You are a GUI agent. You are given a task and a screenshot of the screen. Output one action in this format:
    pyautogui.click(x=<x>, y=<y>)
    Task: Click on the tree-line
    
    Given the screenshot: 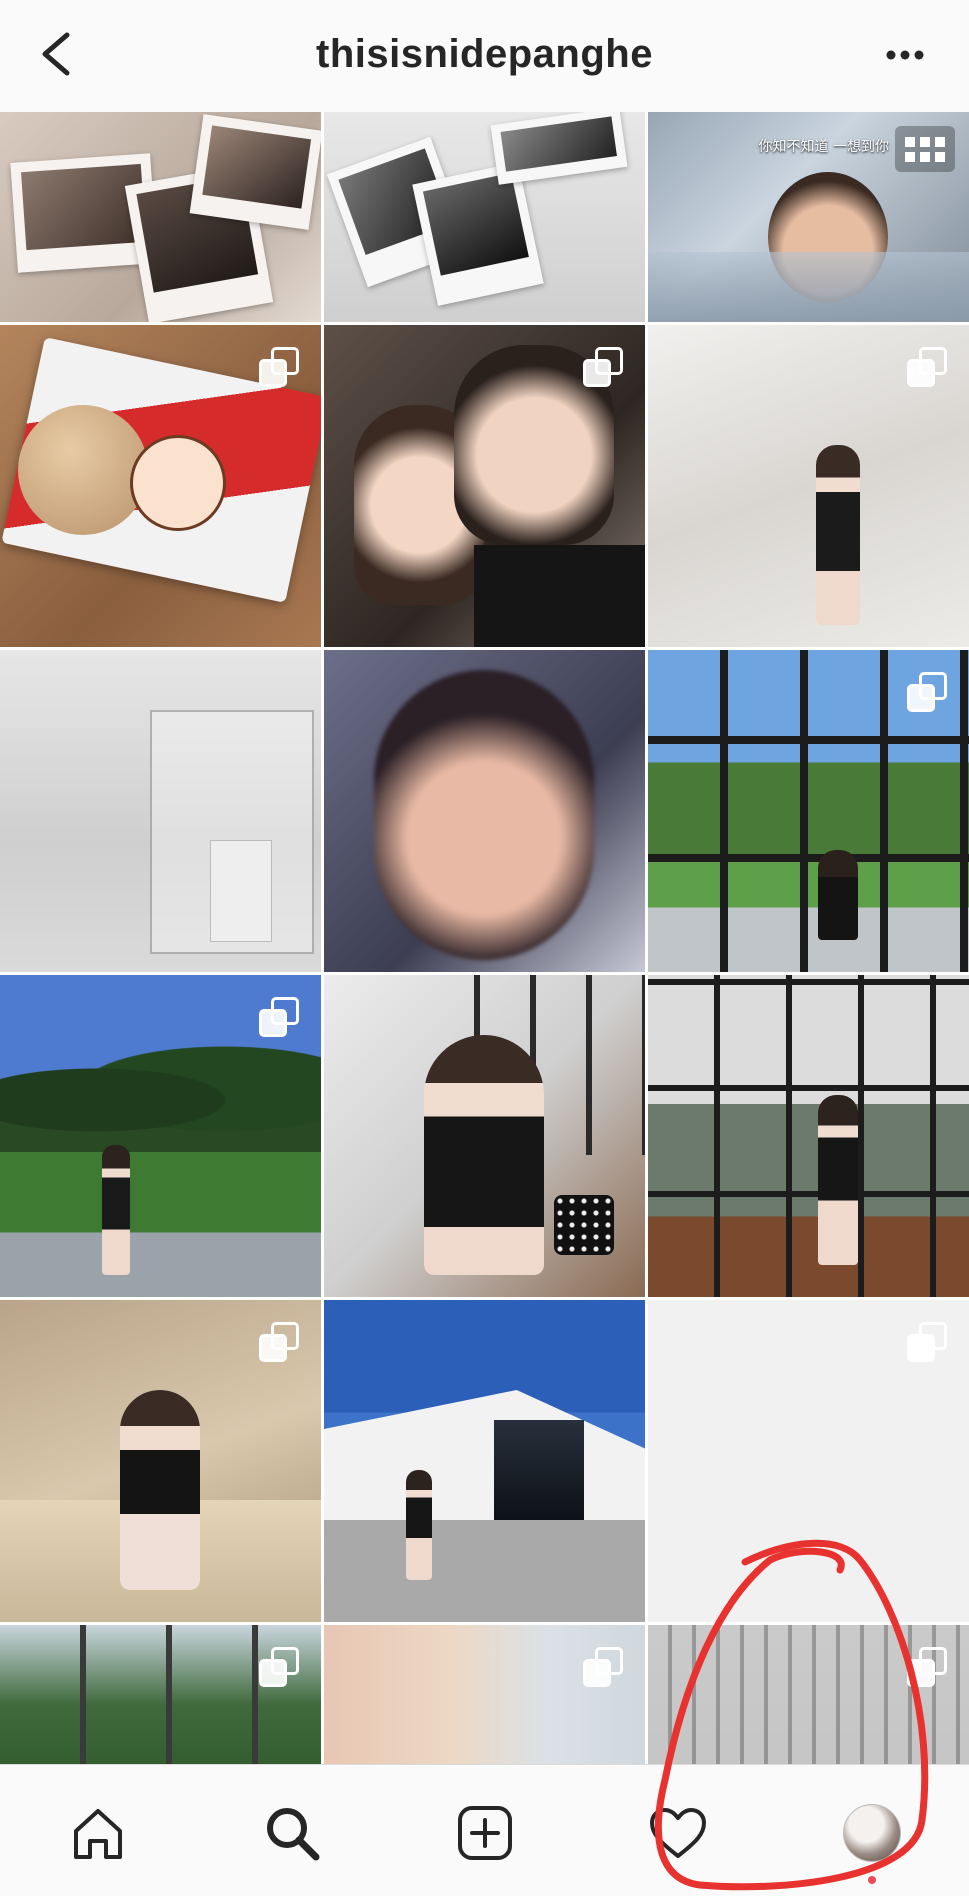 What is the action you would take?
    pyautogui.click(x=160, y=1100)
    